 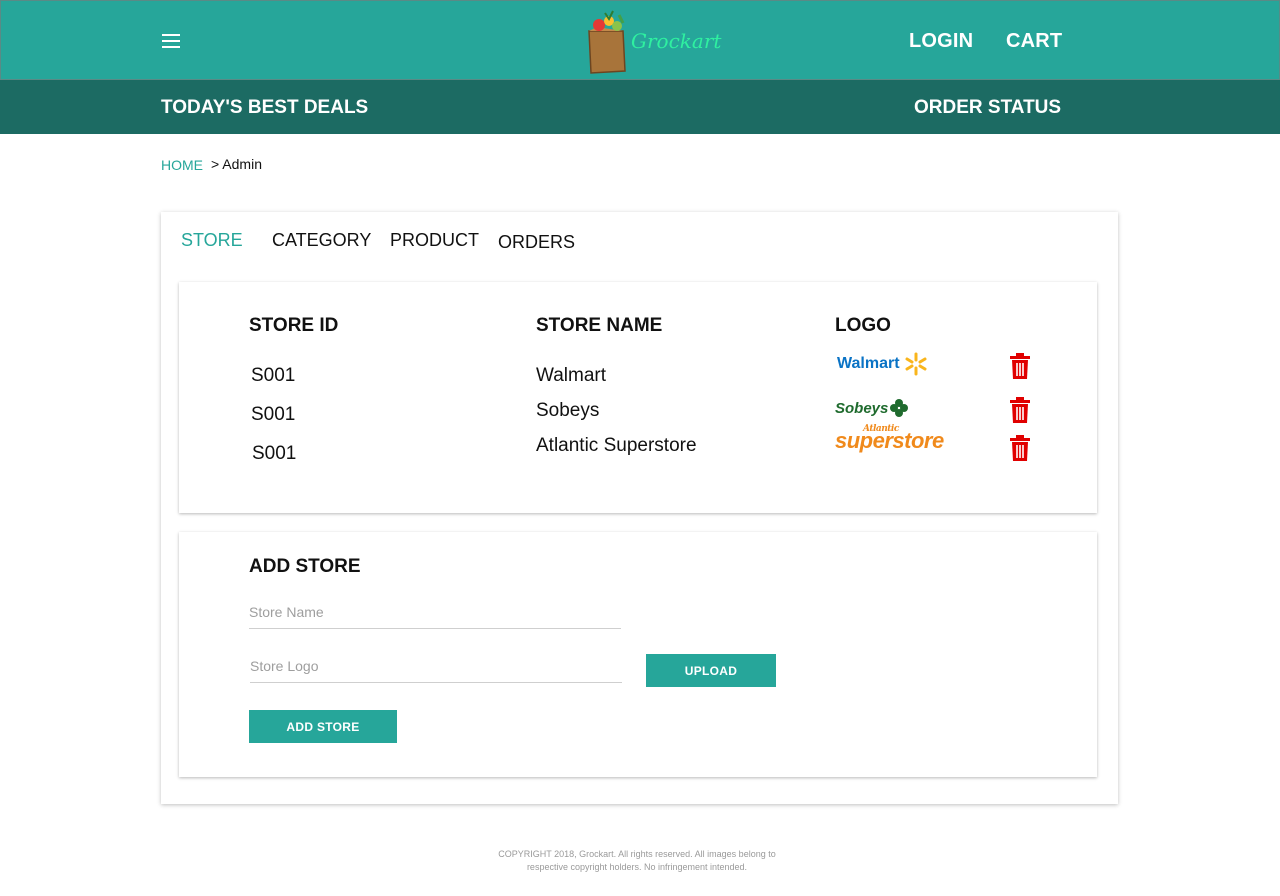 What do you see at coordinates (889, 438) in the screenshot?
I see `atlantic-superstore-logo: Atlantic superstore` at bounding box center [889, 438].